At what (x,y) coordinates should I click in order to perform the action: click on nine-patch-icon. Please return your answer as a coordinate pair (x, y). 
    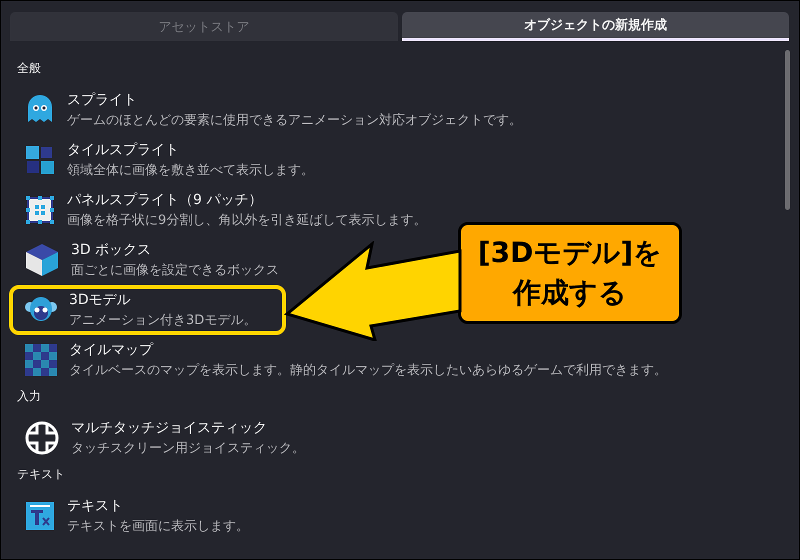
    Looking at the image, I should click on (40, 210).